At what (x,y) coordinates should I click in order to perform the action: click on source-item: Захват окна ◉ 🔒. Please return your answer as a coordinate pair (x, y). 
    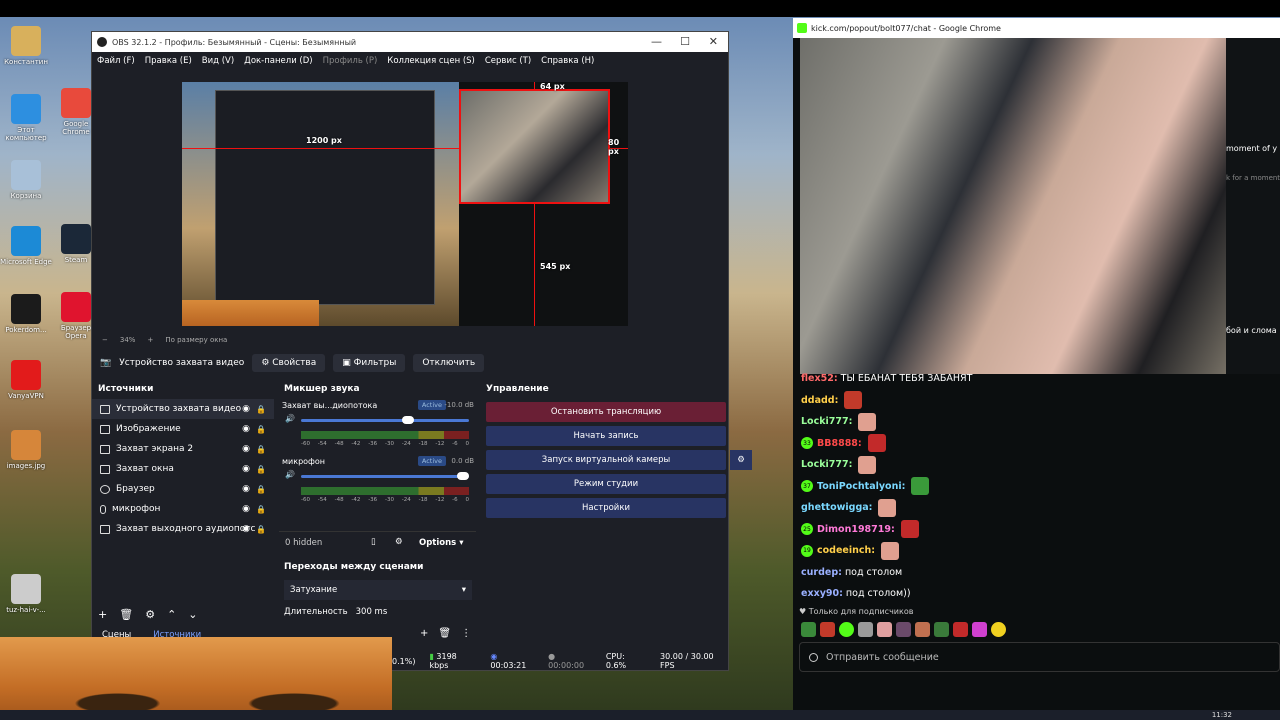
    Looking at the image, I should click on (183, 469).